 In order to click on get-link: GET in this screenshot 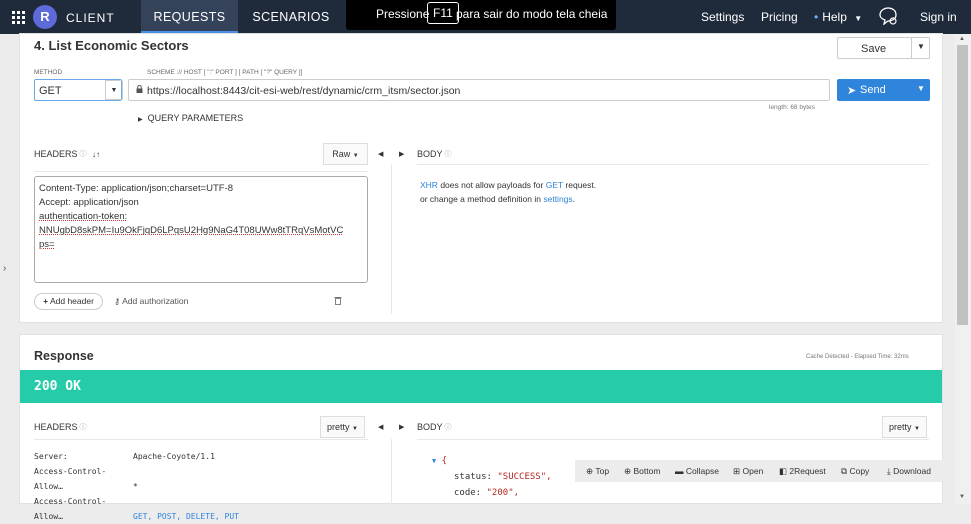, I will do `click(554, 185)`.